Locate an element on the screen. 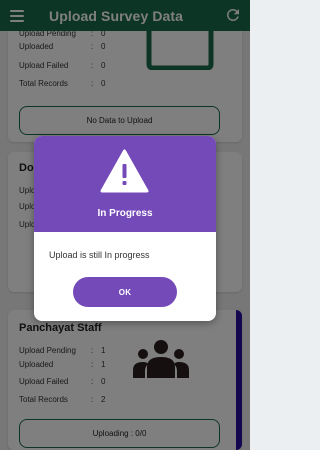 Image resolution: width=320 pixels, height=450 pixels. dialog-title: In Progress is located at coordinates (125, 213).